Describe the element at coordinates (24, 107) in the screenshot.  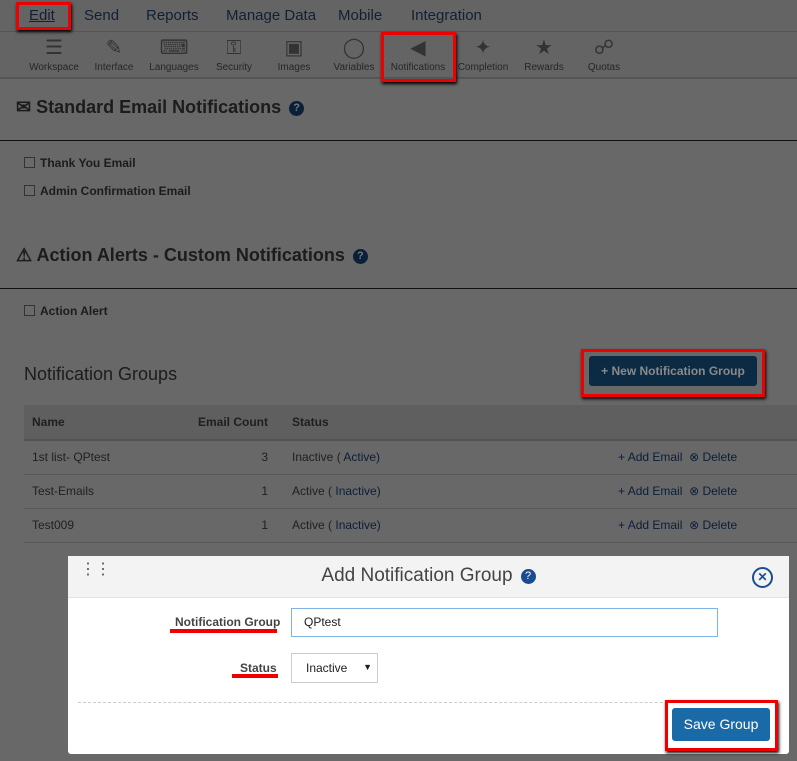
I see `envelope-icon: ✉` at that location.